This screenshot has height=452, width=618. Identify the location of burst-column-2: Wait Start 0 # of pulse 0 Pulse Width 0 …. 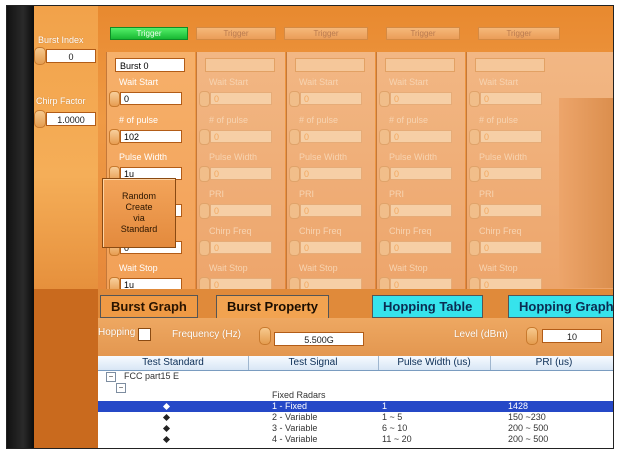
(330, 172).